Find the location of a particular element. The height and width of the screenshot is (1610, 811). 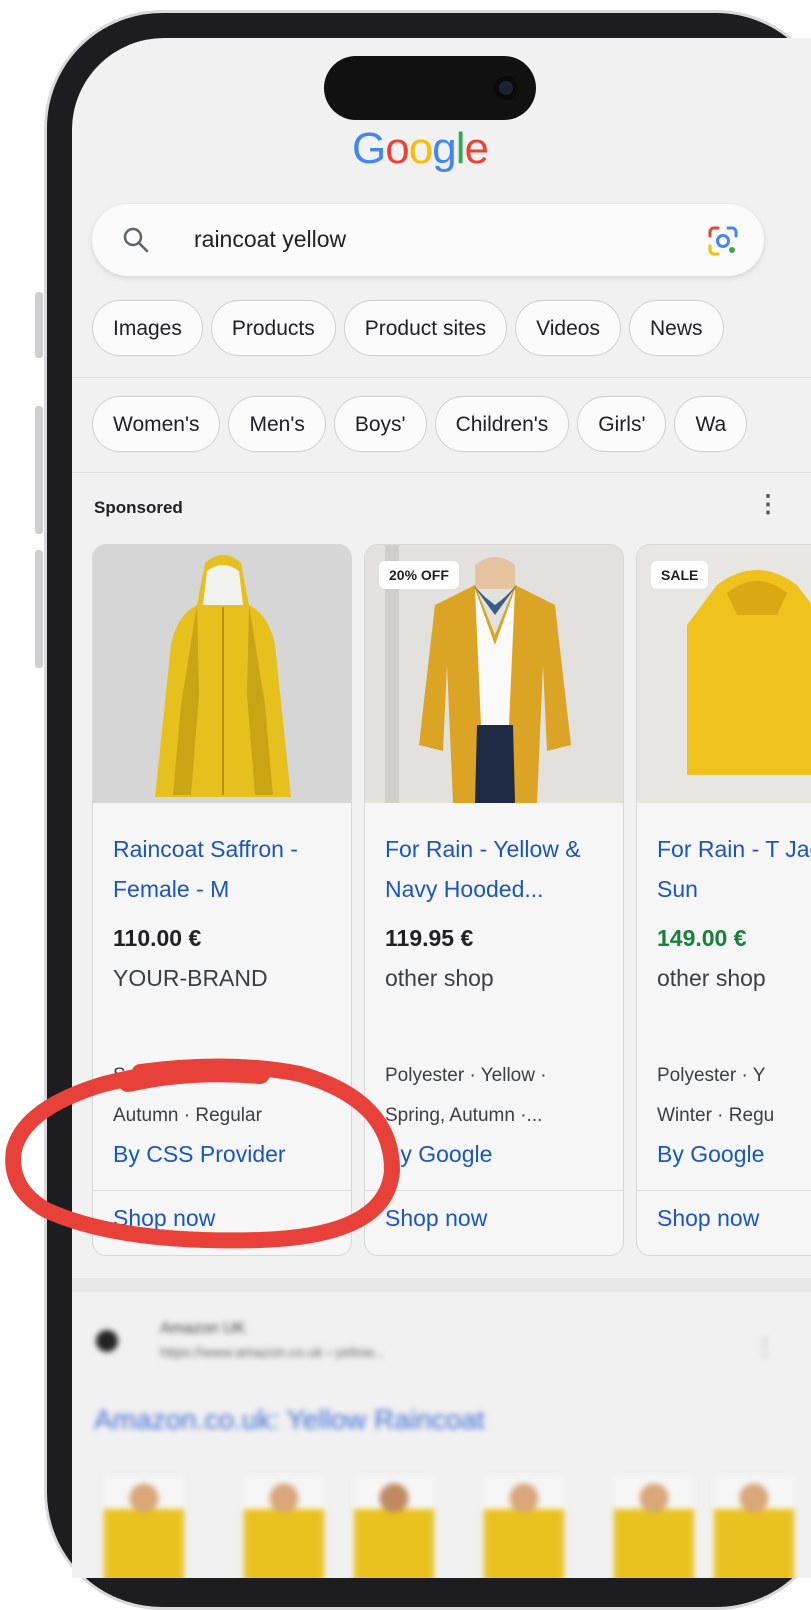

dynamic-island is located at coordinates (430, 88).